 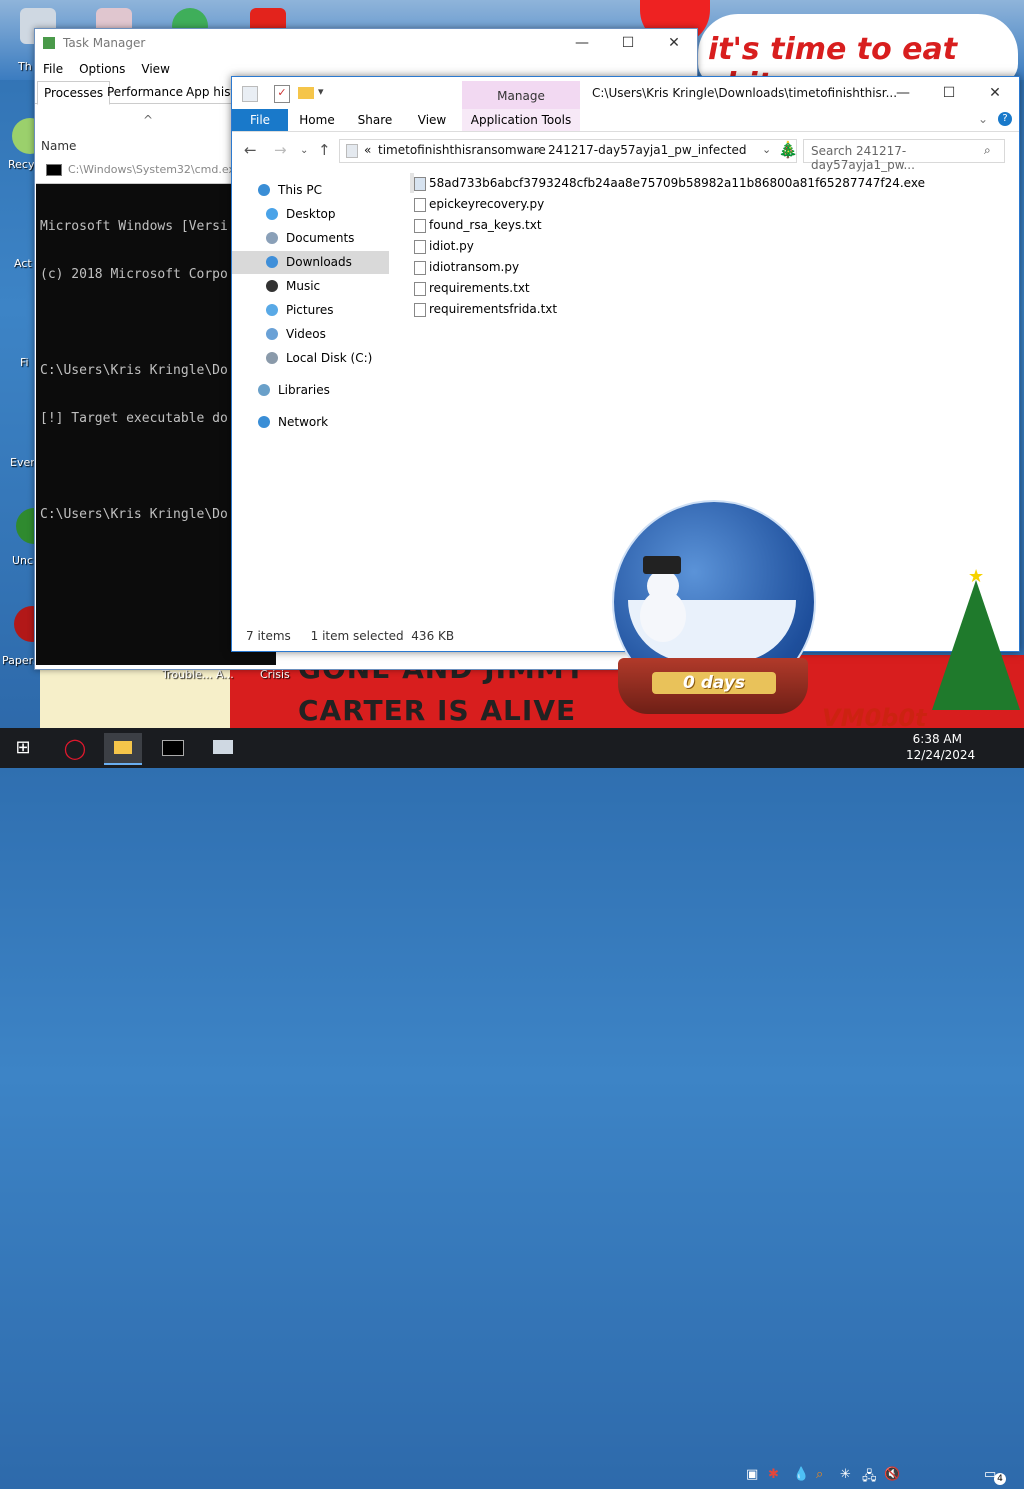 I want to click on menu-options: Options, so click(x=102, y=69).